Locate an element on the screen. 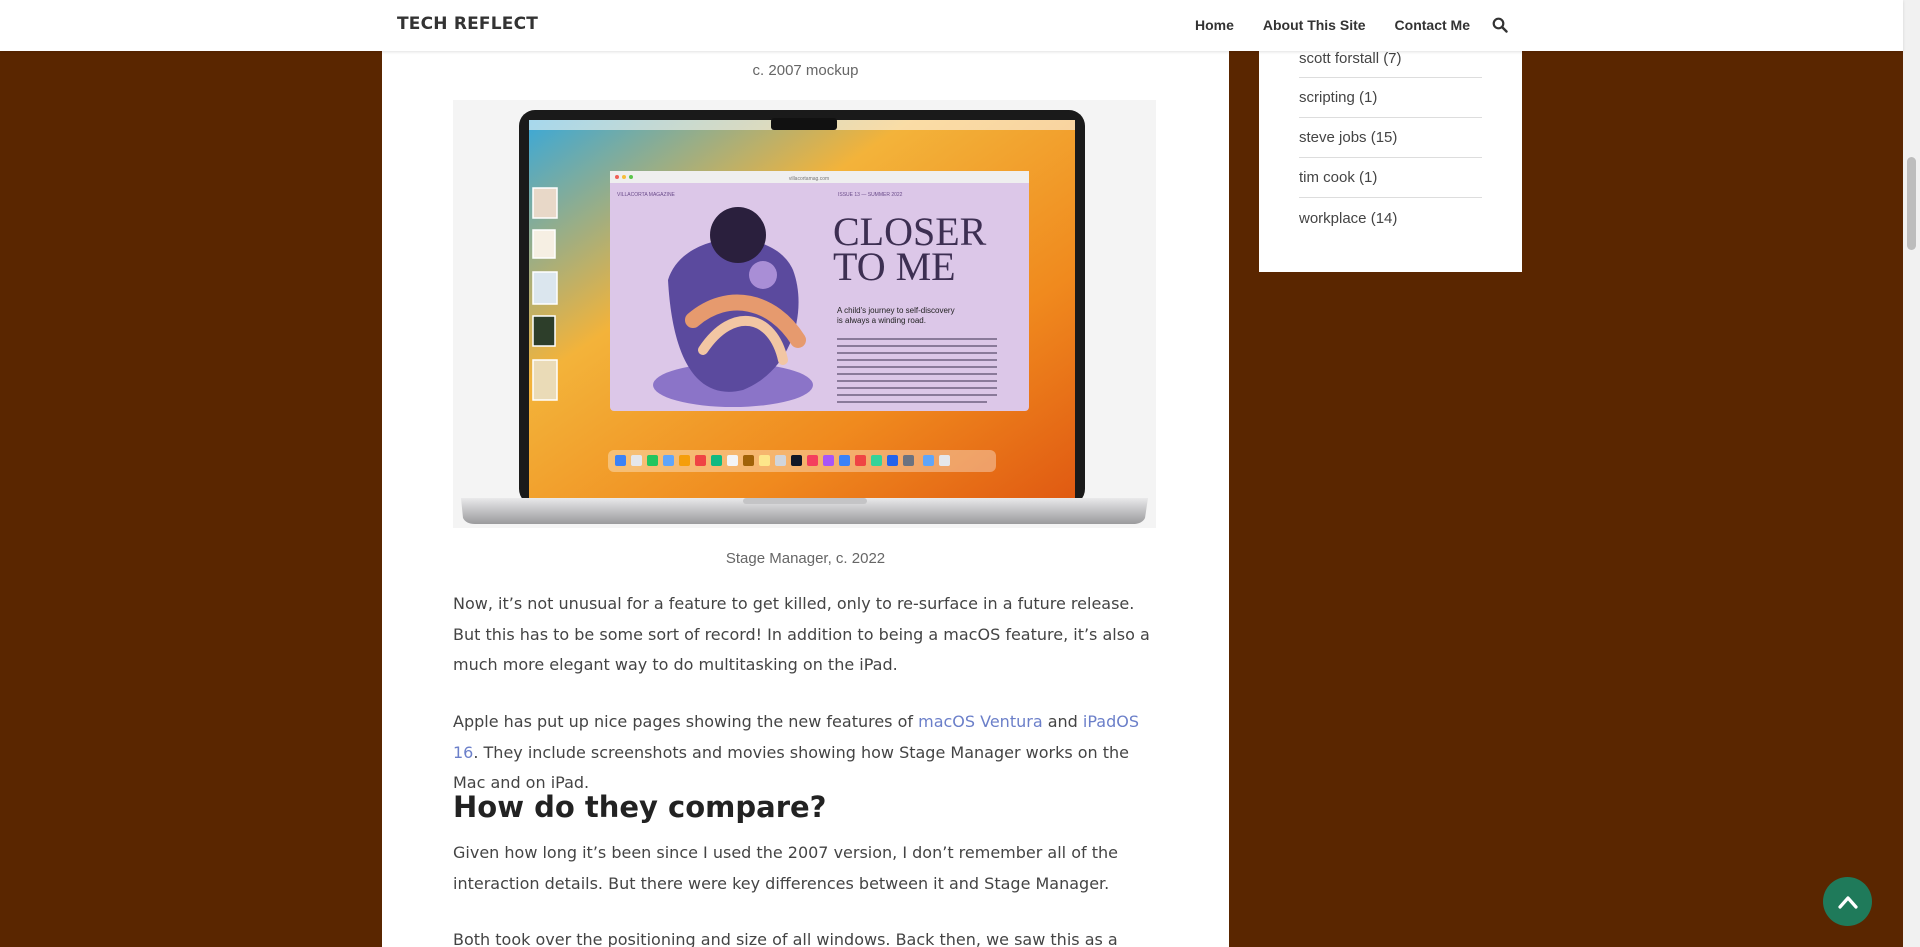 The image size is (1920, 947). search-icon is located at coordinates (1500, 25).